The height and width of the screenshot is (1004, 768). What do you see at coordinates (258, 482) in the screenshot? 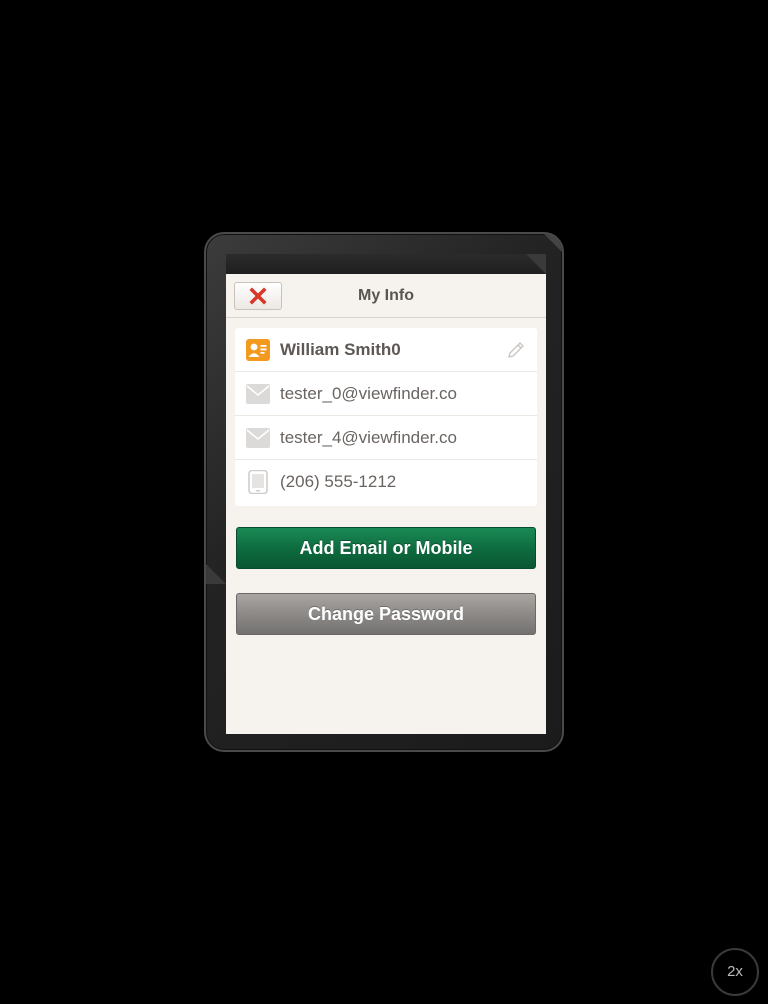
I see `phone-icon` at bounding box center [258, 482].